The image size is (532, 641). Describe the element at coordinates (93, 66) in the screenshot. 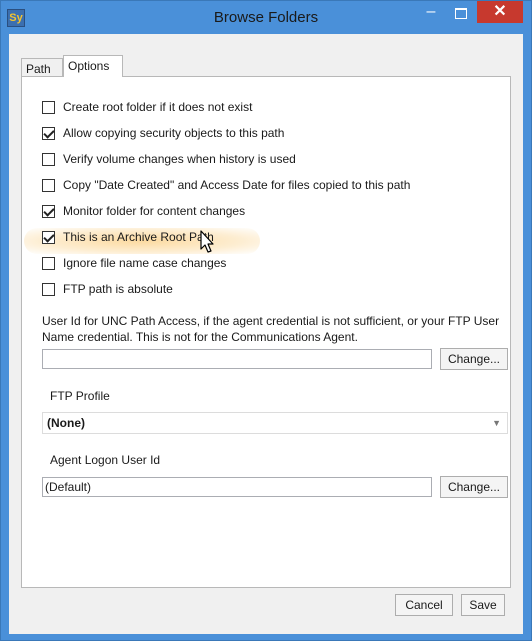

I see `tab-options: Options` at that location.